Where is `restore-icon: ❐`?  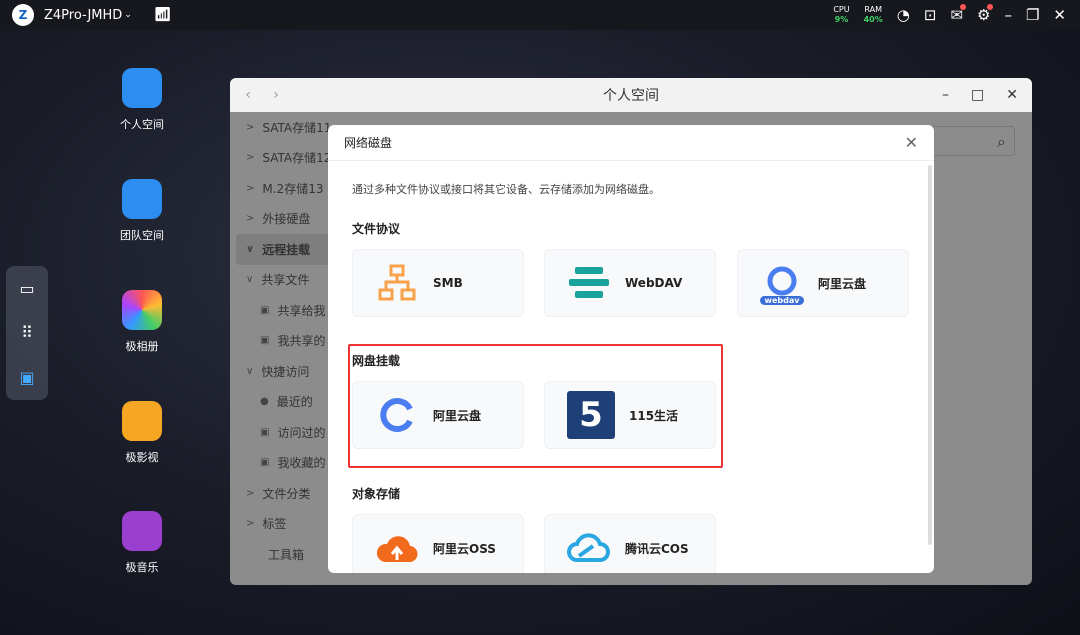
restore-icon: ❐ is located at coordinates (1032, 15).